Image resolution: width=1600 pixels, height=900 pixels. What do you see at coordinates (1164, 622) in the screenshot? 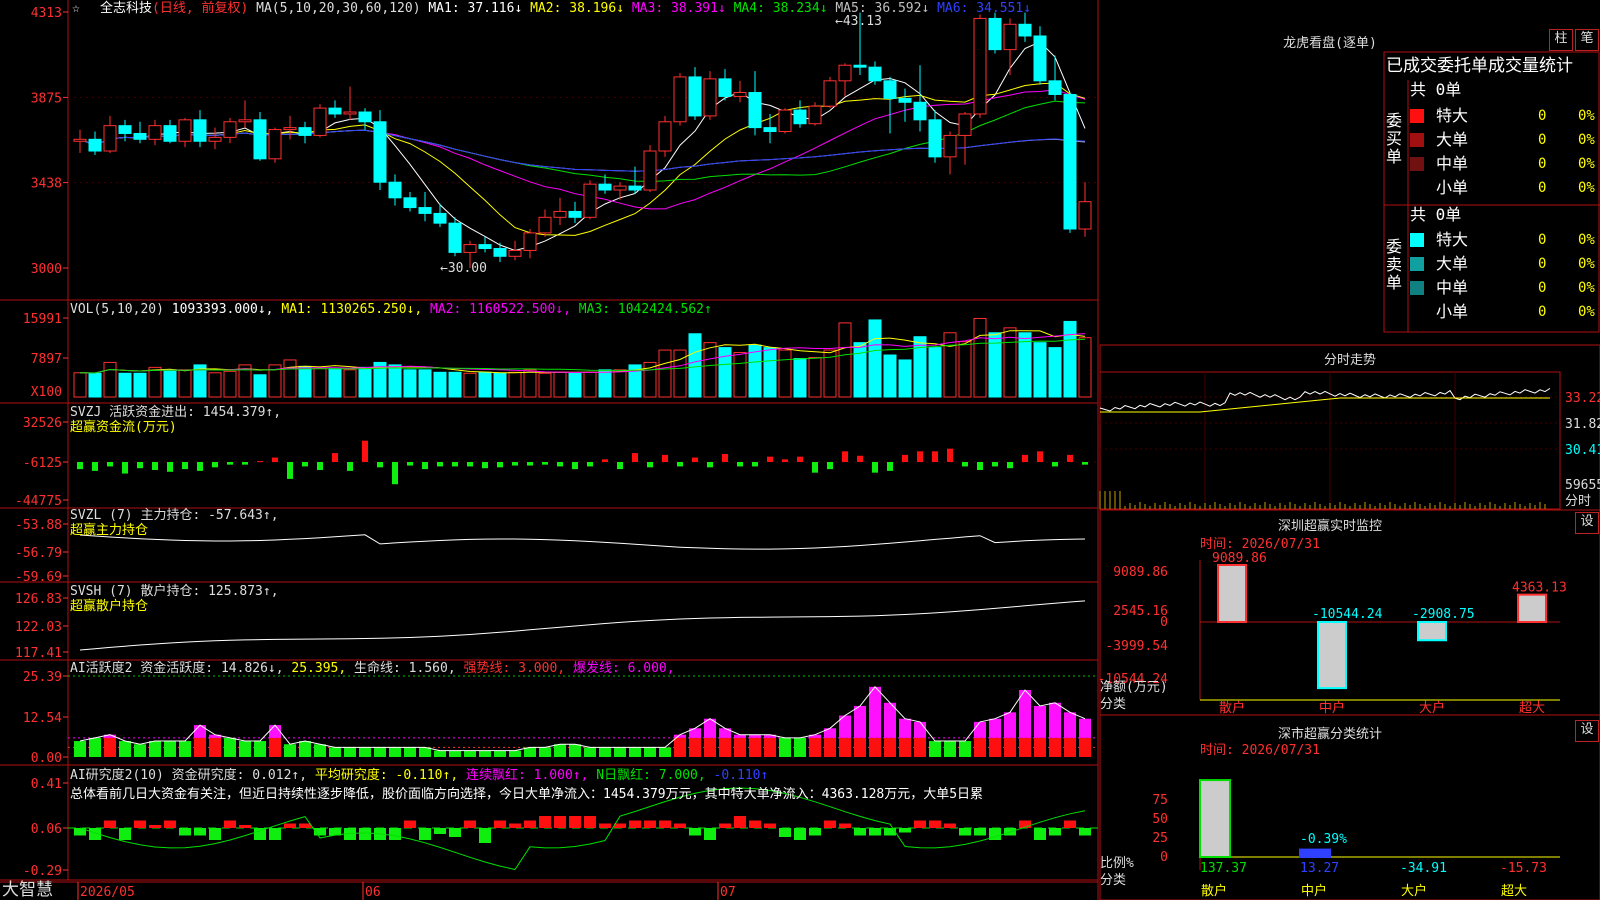
I see `sz-monitor-axis-2: 0` at bounding box center [1164, 622].